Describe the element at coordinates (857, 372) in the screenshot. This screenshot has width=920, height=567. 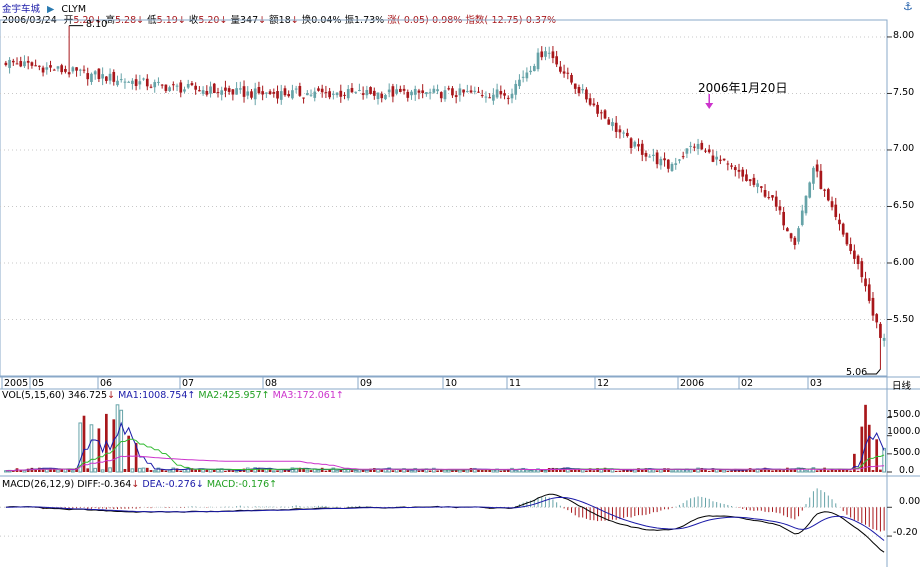
I see `min-price-marker: 5.06` at that location.